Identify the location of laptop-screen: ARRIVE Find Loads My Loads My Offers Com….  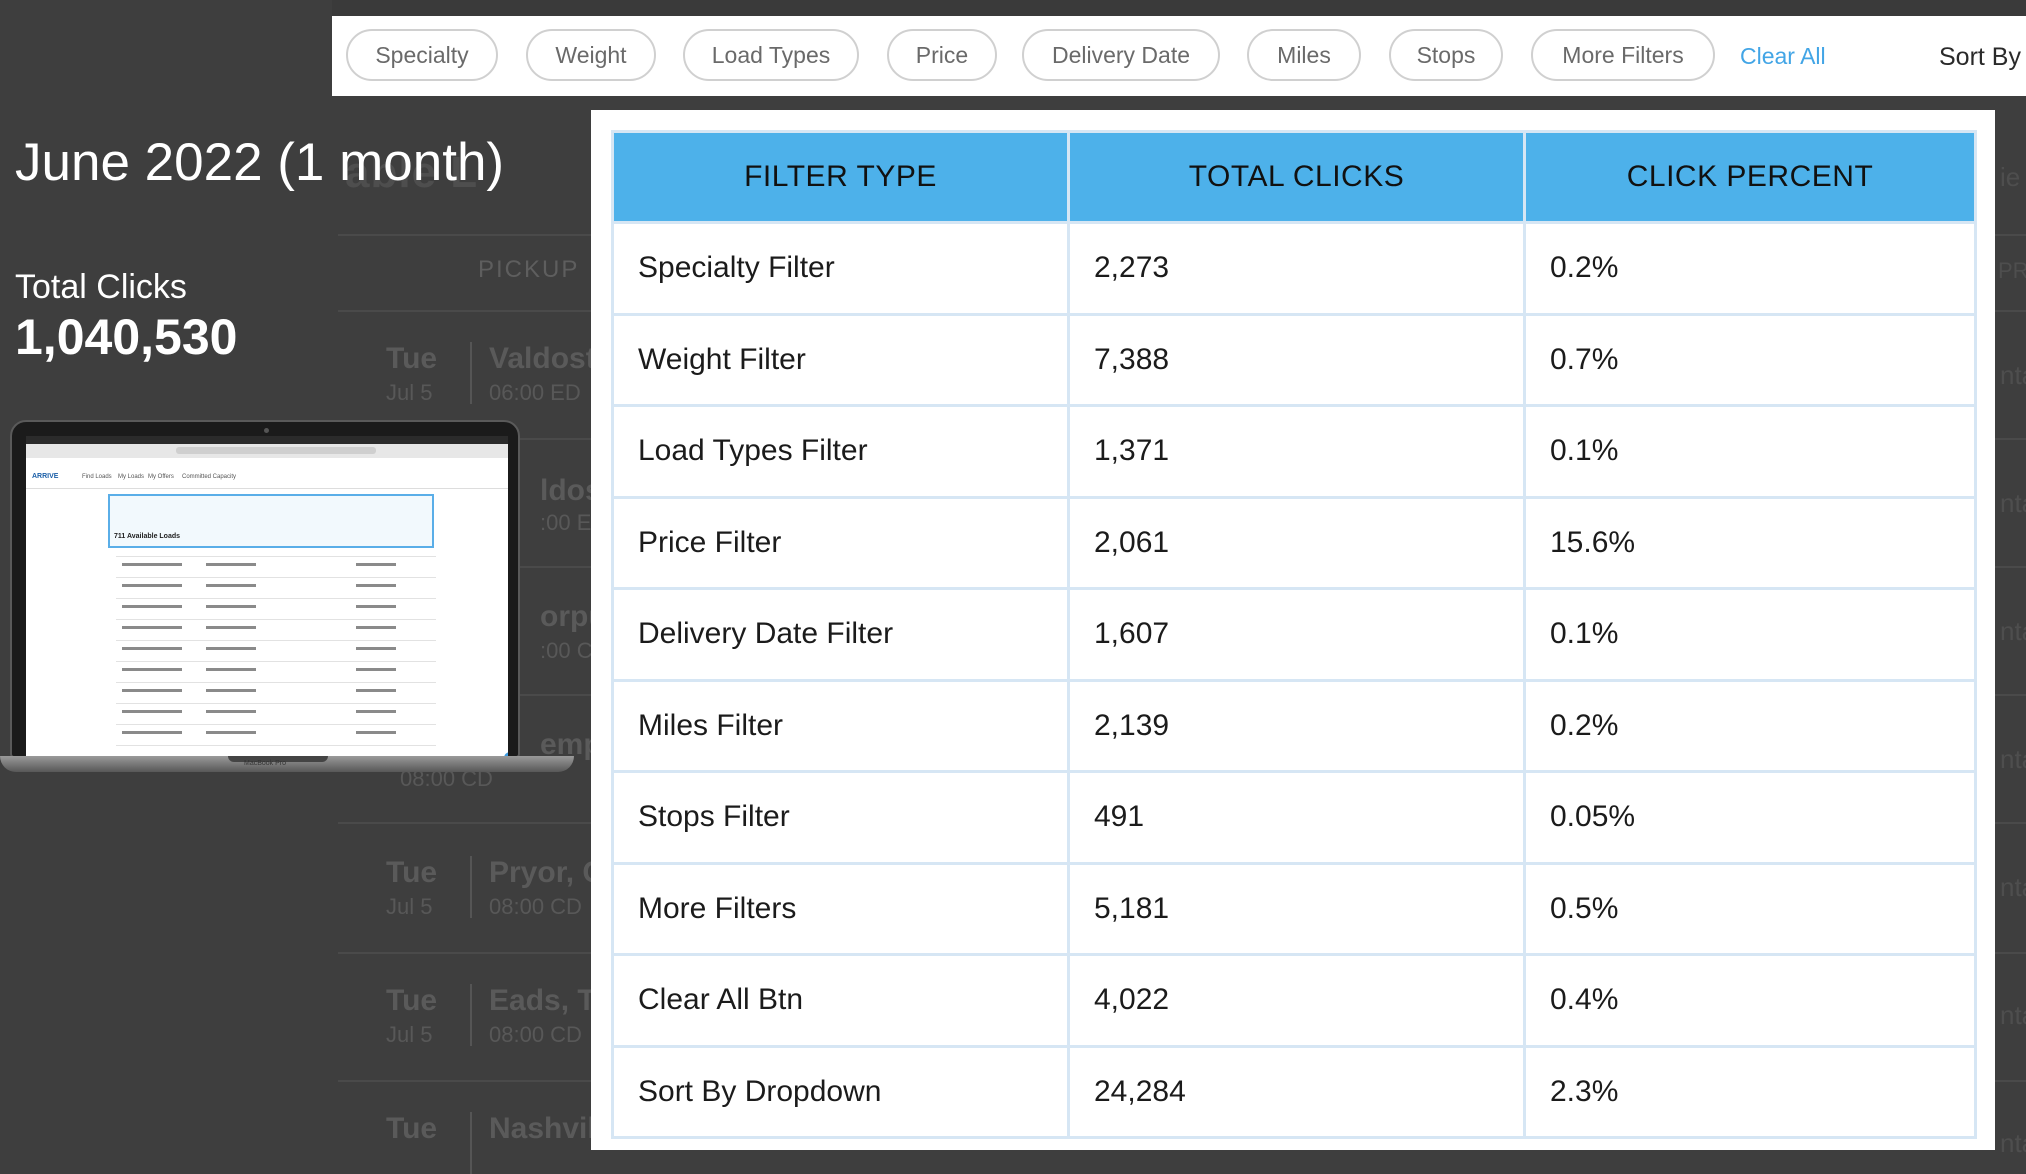
(267, 597).